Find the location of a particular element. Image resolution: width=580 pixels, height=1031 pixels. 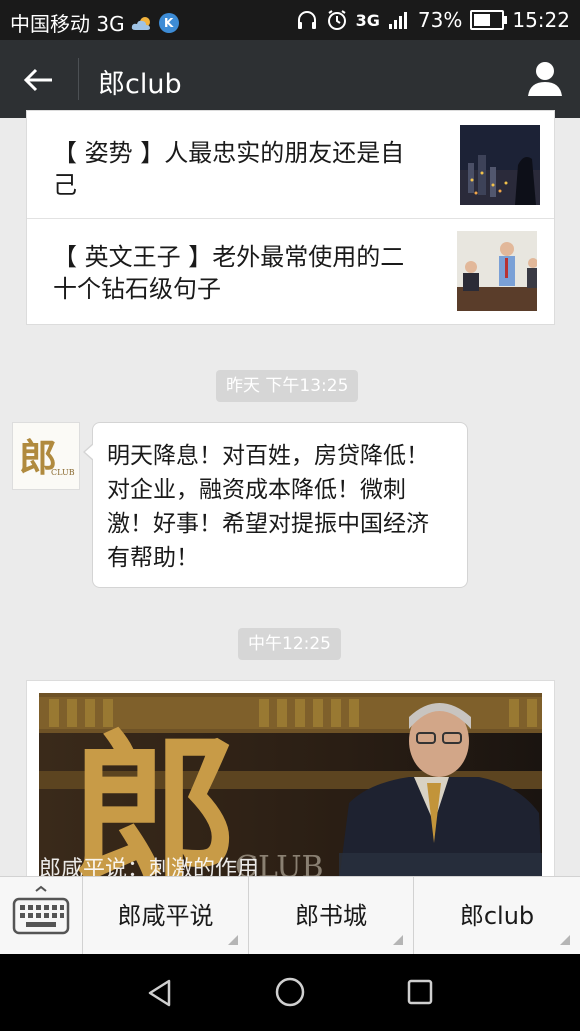

article-item: 【 姿势 】人最忠实的朋友还是自己 is located at coordinates (290, 158).